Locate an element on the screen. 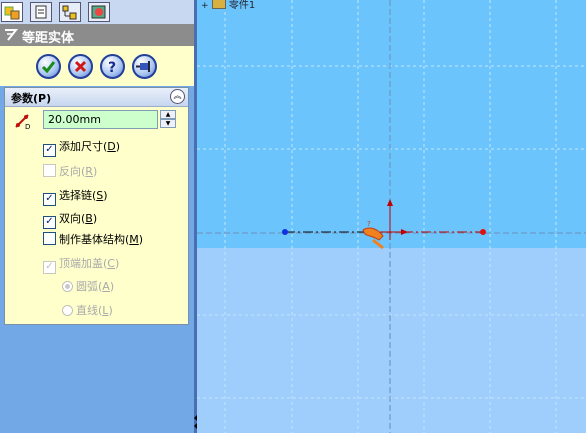 The height and width of the screenshot is (433, 586). pushpin-icon is located at coordinates (143, 66).